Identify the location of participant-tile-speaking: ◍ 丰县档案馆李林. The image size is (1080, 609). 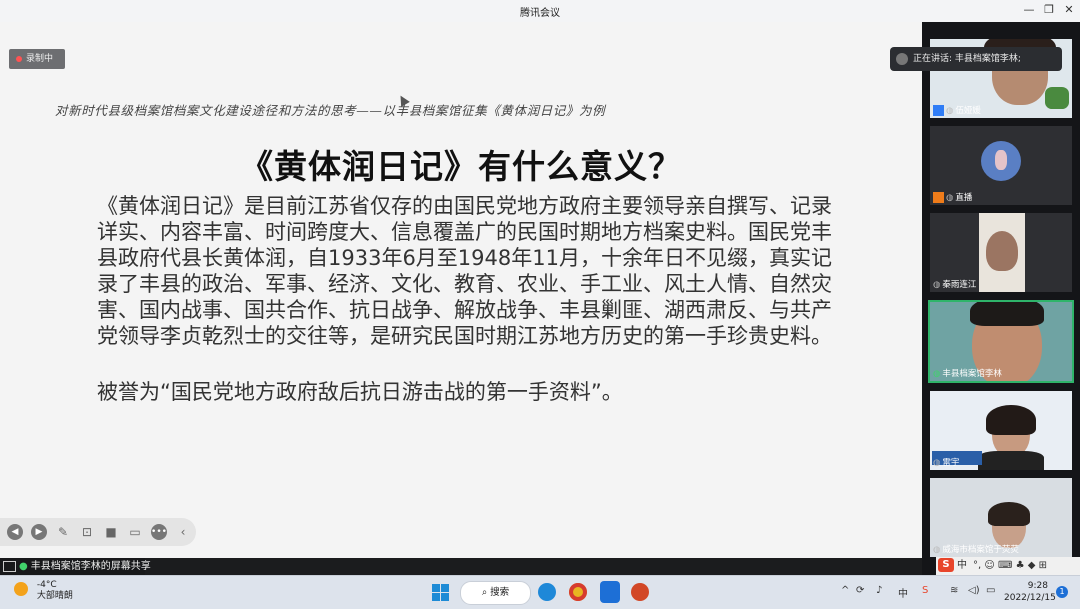
(1001, 341).